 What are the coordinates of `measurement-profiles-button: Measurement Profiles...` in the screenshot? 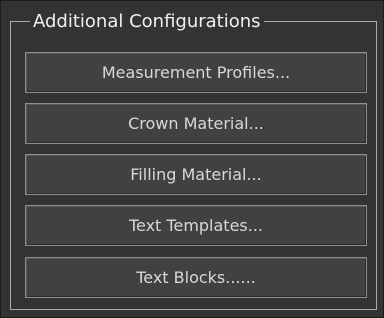 It's located at (196, 72).